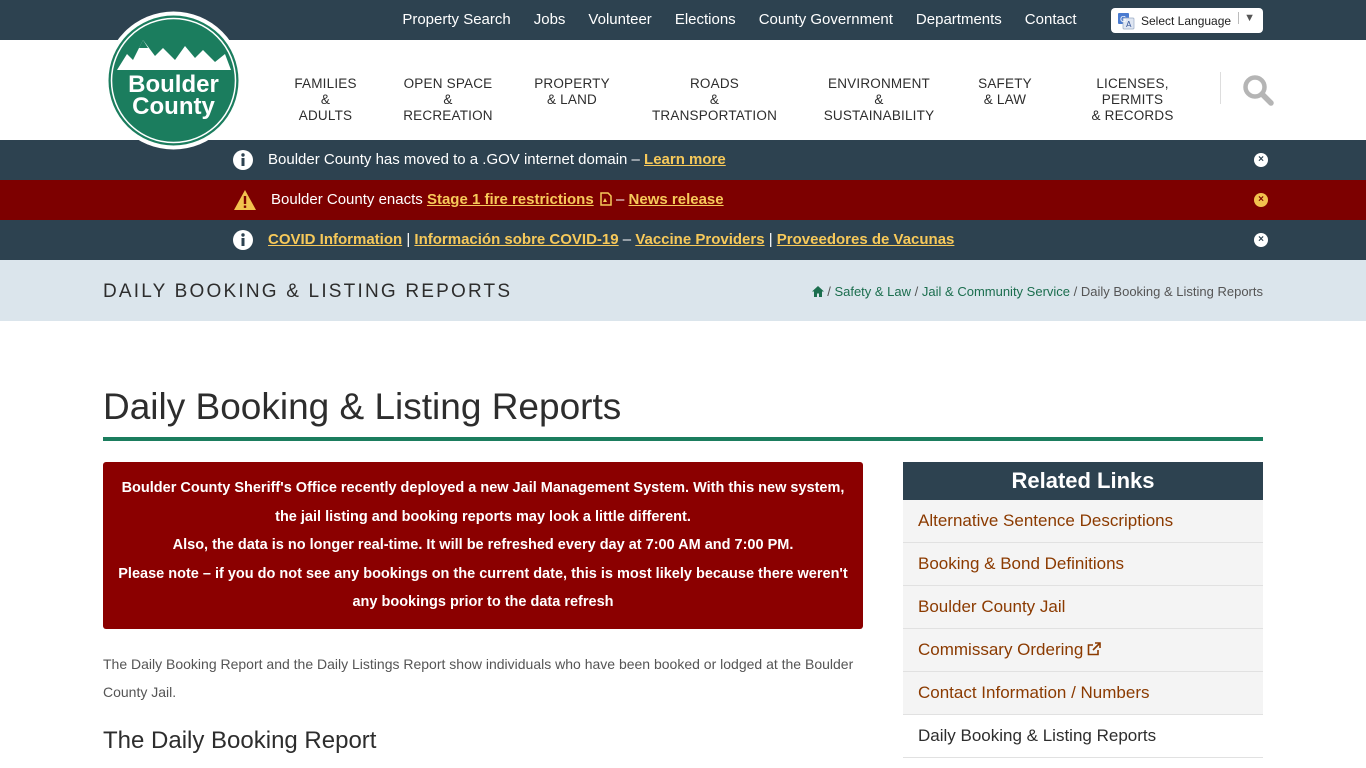  I want to click on related-link-label: Commissary Ordering, so click(1001, 649).